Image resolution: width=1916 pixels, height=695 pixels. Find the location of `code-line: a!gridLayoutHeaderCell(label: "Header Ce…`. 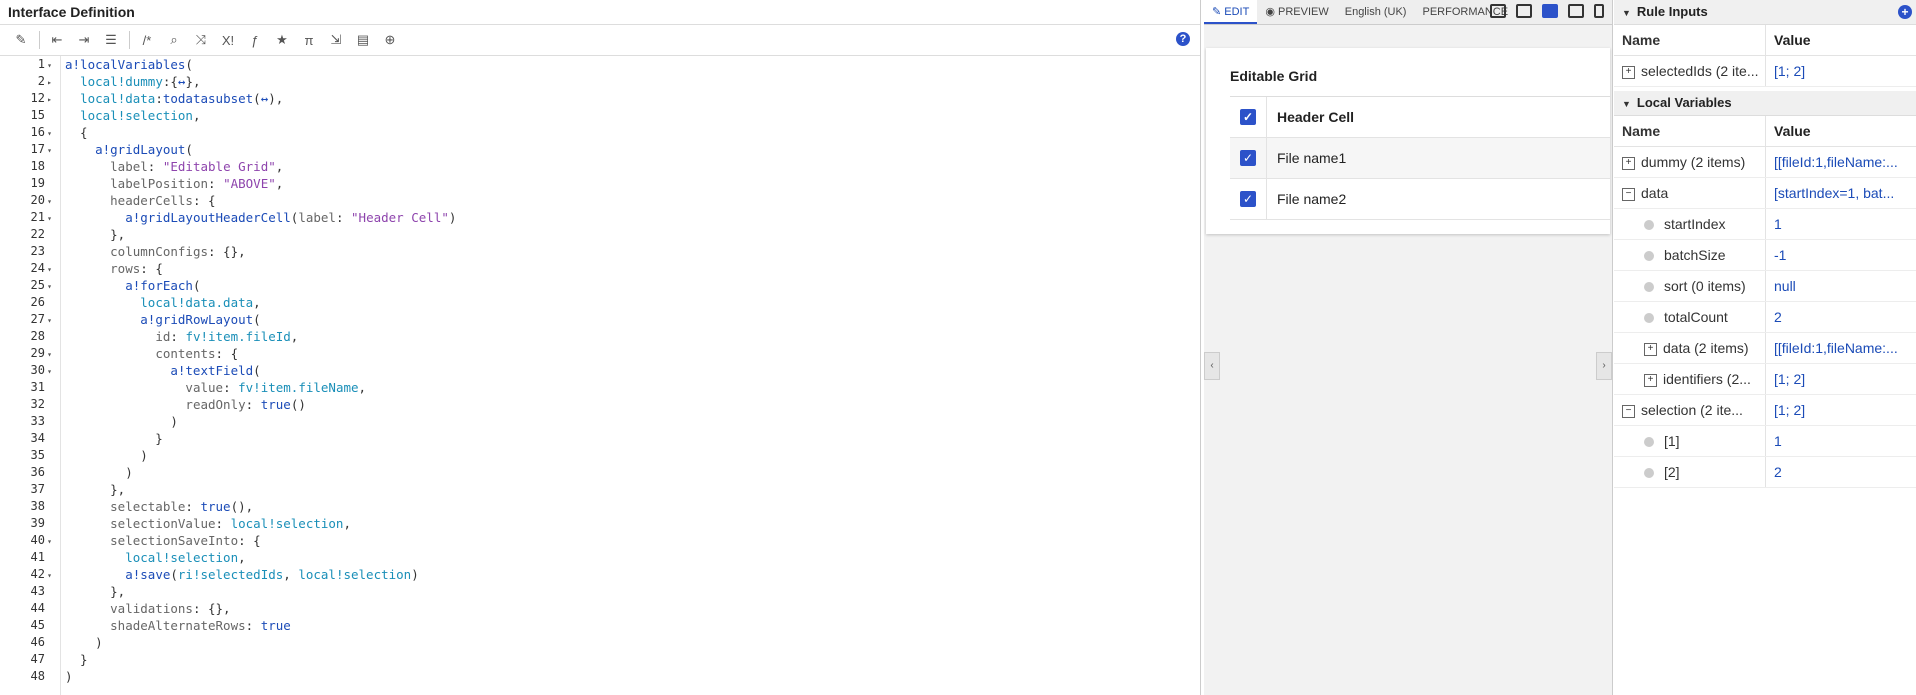

code-line: a!gridLayoutHeaderCell(label: "Header Ce… is located at coordinates (632, 217).